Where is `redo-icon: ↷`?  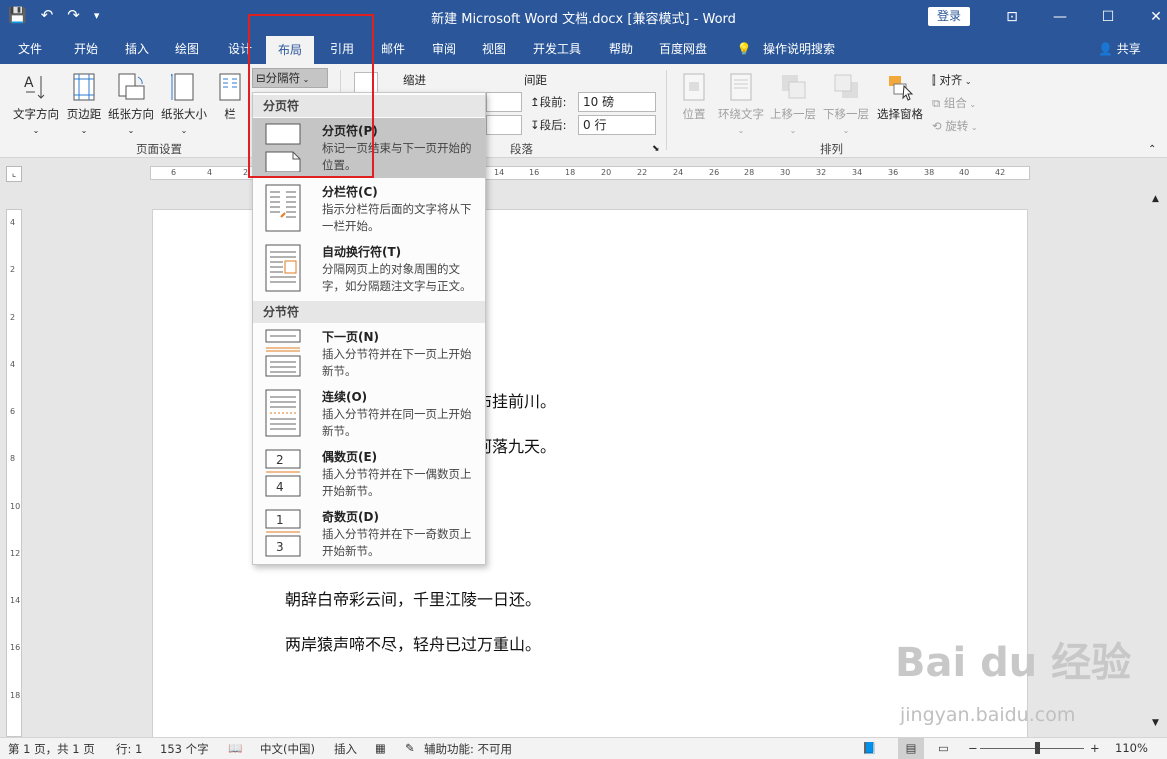
redo-icon: ↷ is located at coordinates (73, 15).